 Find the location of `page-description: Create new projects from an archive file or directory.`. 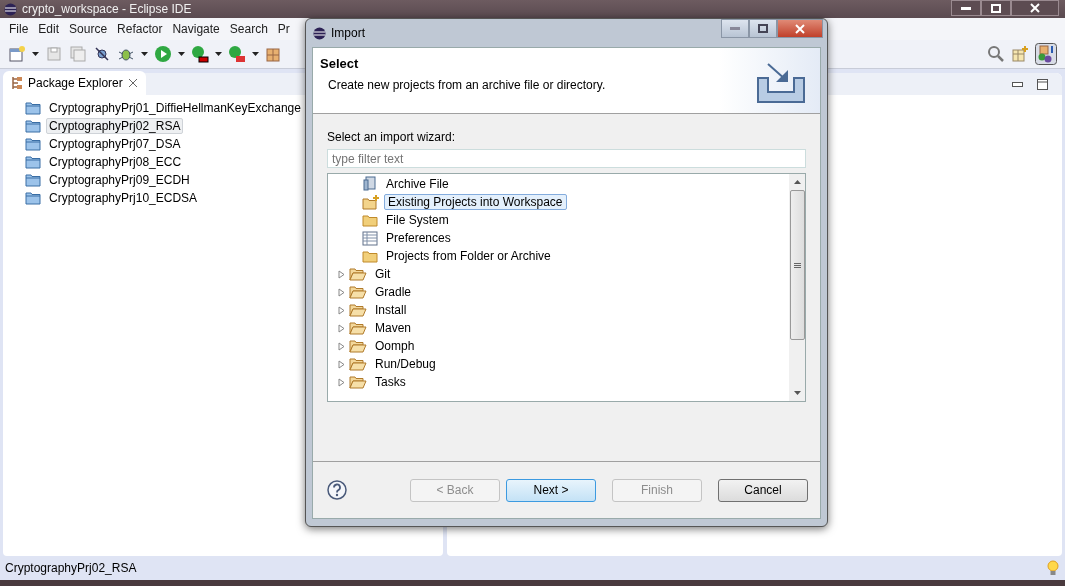

page-description: Create new projects from an archive file or directory. is located at coordinates (467, 85).